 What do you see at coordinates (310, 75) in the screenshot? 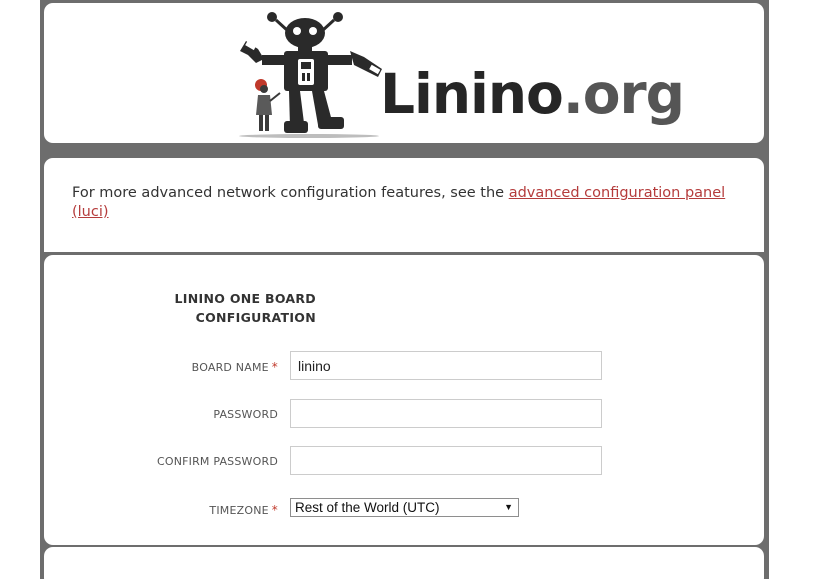
I see `robot-logo-icon` at bounding box center [310, 75].